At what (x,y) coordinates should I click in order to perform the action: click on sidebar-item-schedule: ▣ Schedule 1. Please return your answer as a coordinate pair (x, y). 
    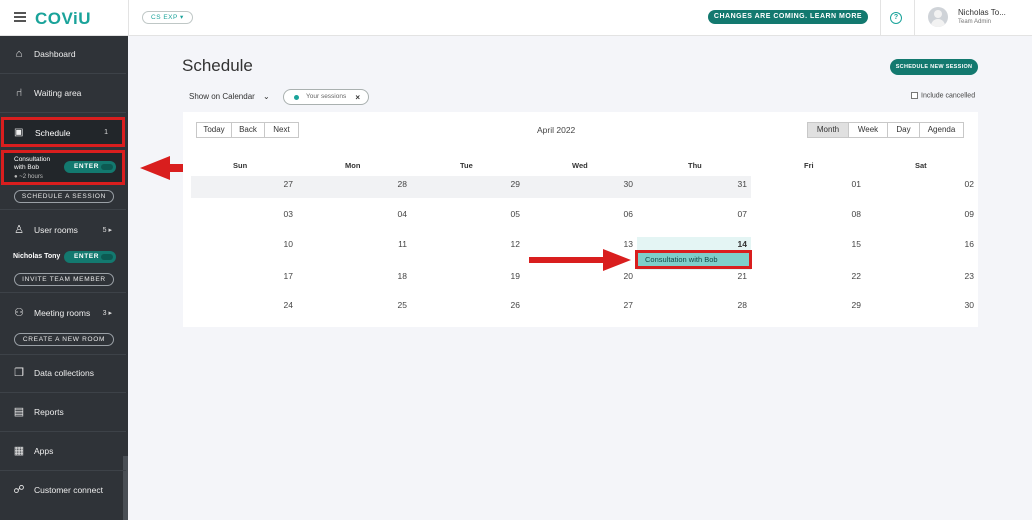
    Looking at the image, I should click on (63, 132).